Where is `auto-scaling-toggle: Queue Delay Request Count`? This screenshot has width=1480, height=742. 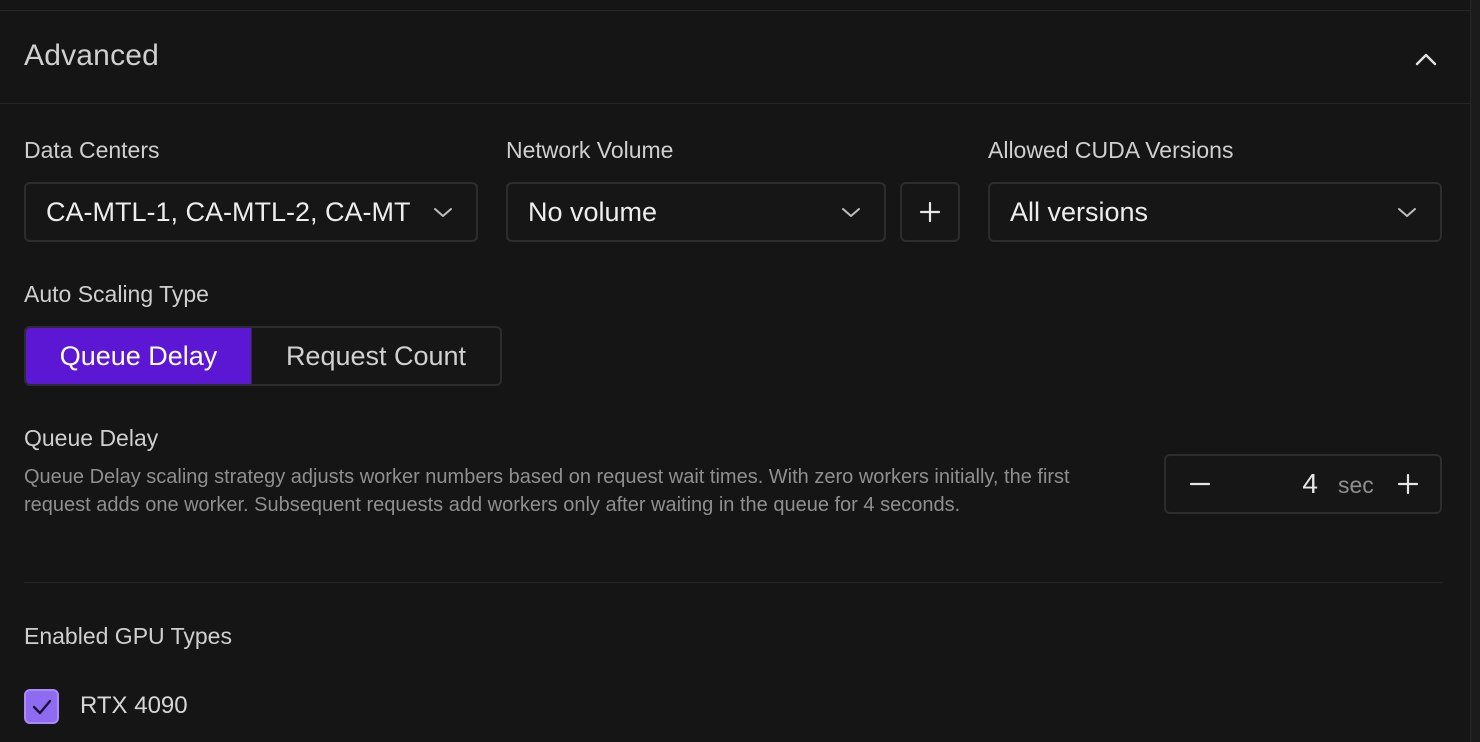 auto-scaling-toggle: Queue Delay Request Count is located at coordinates (263, 356).